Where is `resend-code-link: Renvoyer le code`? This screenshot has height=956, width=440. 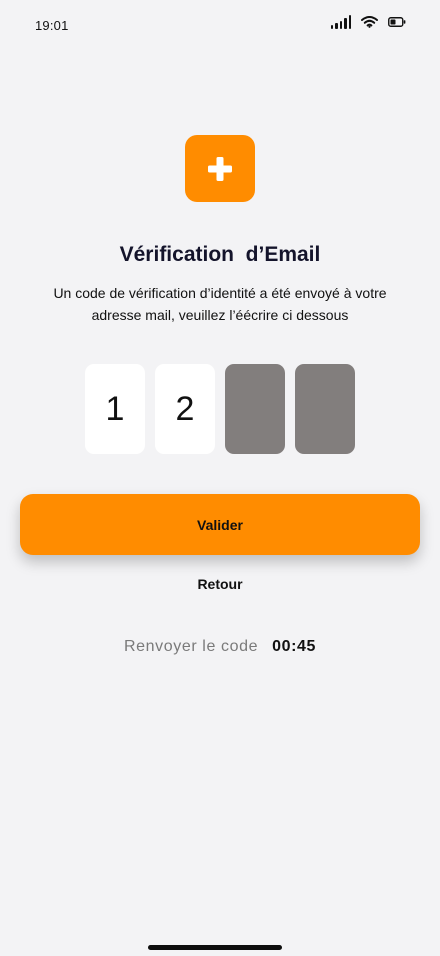 resend-code-link: Renvoyer le code is located at coordinates (191, 647).